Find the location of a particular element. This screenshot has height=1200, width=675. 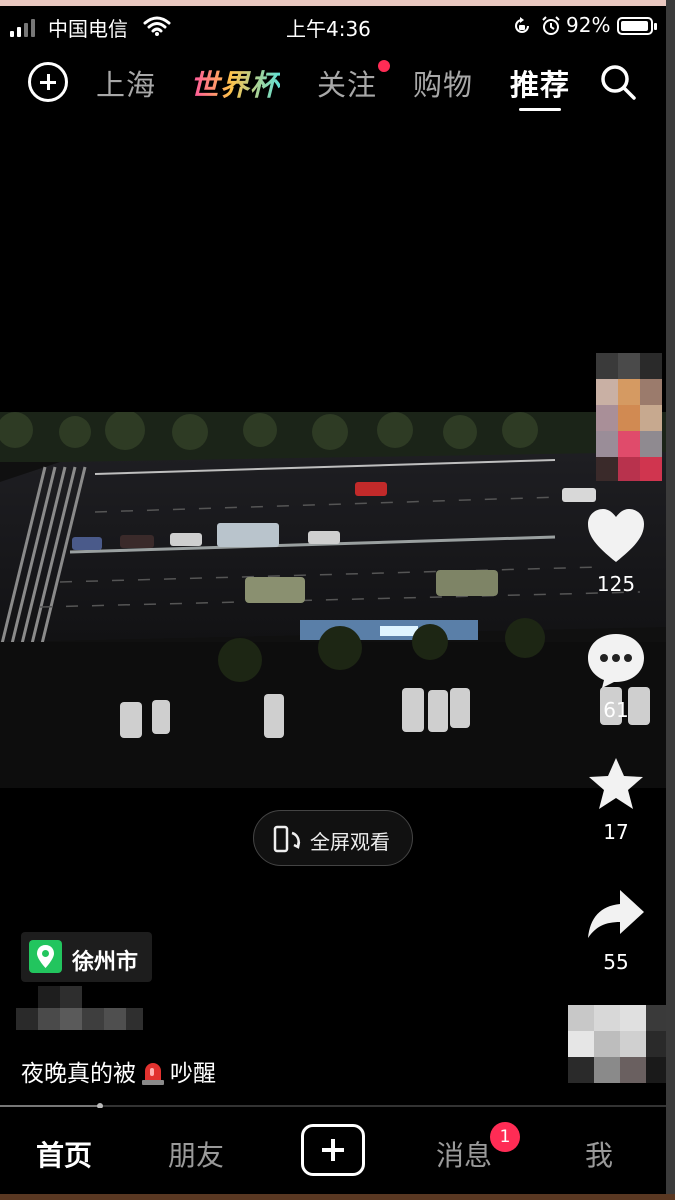

location-tag: 徐州市 is located at coordinates (86, 957).